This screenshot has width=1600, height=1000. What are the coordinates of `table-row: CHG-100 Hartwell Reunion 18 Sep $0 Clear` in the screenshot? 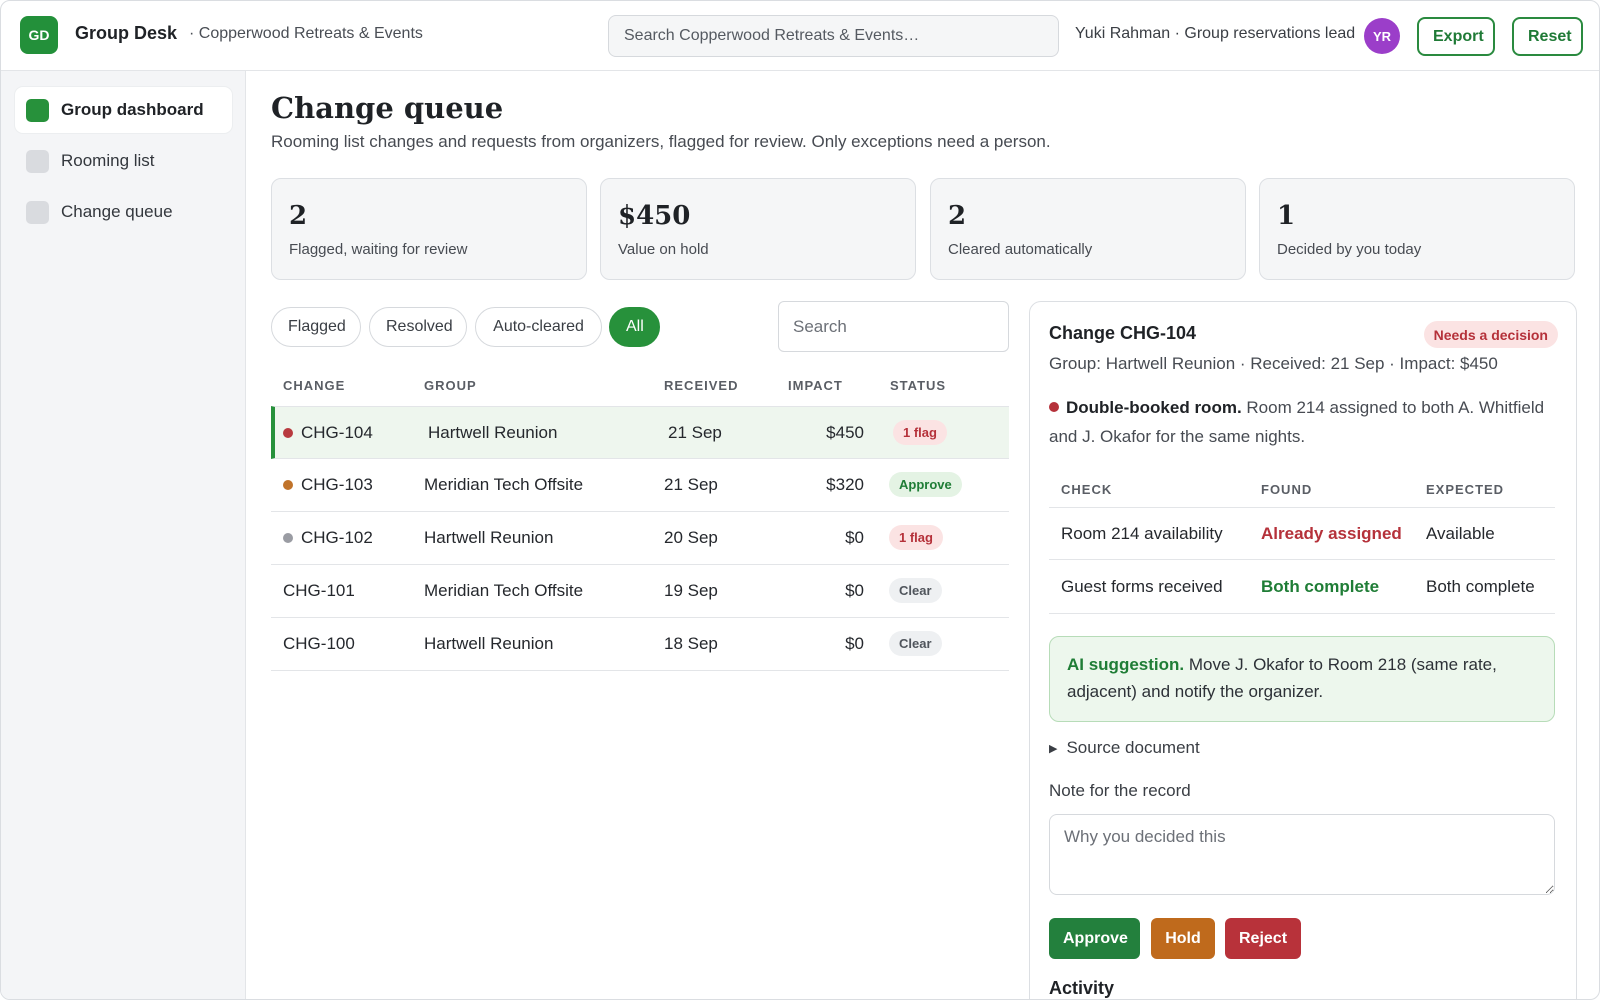 It's located at (640, 644).